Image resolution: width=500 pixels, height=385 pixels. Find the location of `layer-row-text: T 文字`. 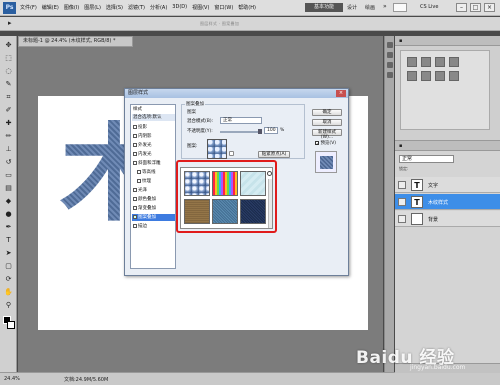

layer-row-text: T 文字 is located at coordinates (447, 185).